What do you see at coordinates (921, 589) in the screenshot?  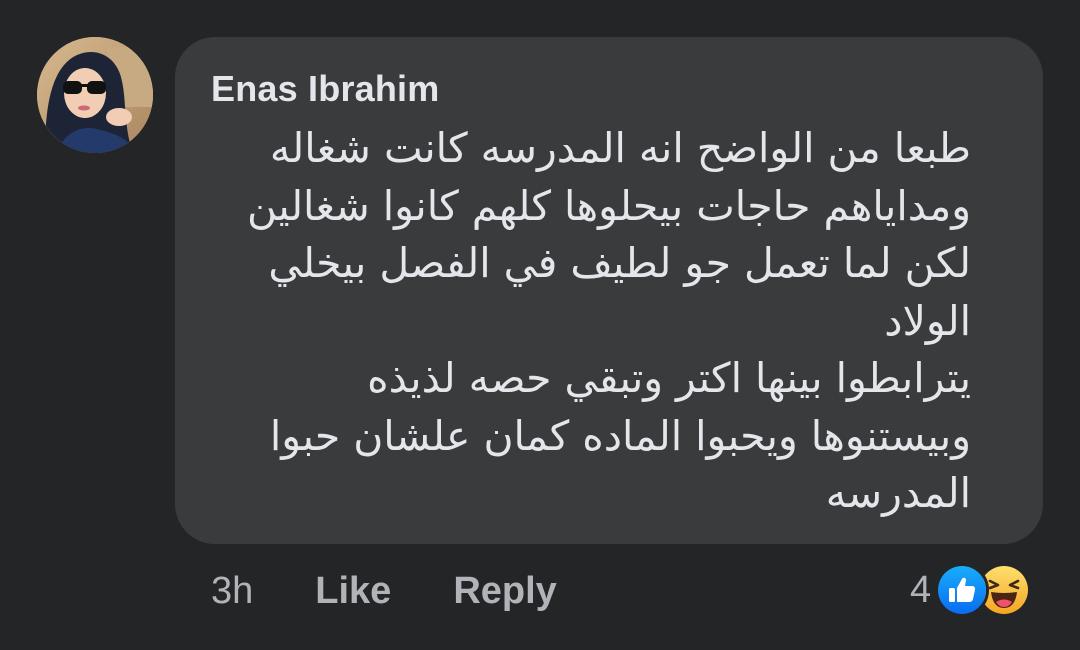 I see `reaction-count: 4` at bounding box center [921, 589].